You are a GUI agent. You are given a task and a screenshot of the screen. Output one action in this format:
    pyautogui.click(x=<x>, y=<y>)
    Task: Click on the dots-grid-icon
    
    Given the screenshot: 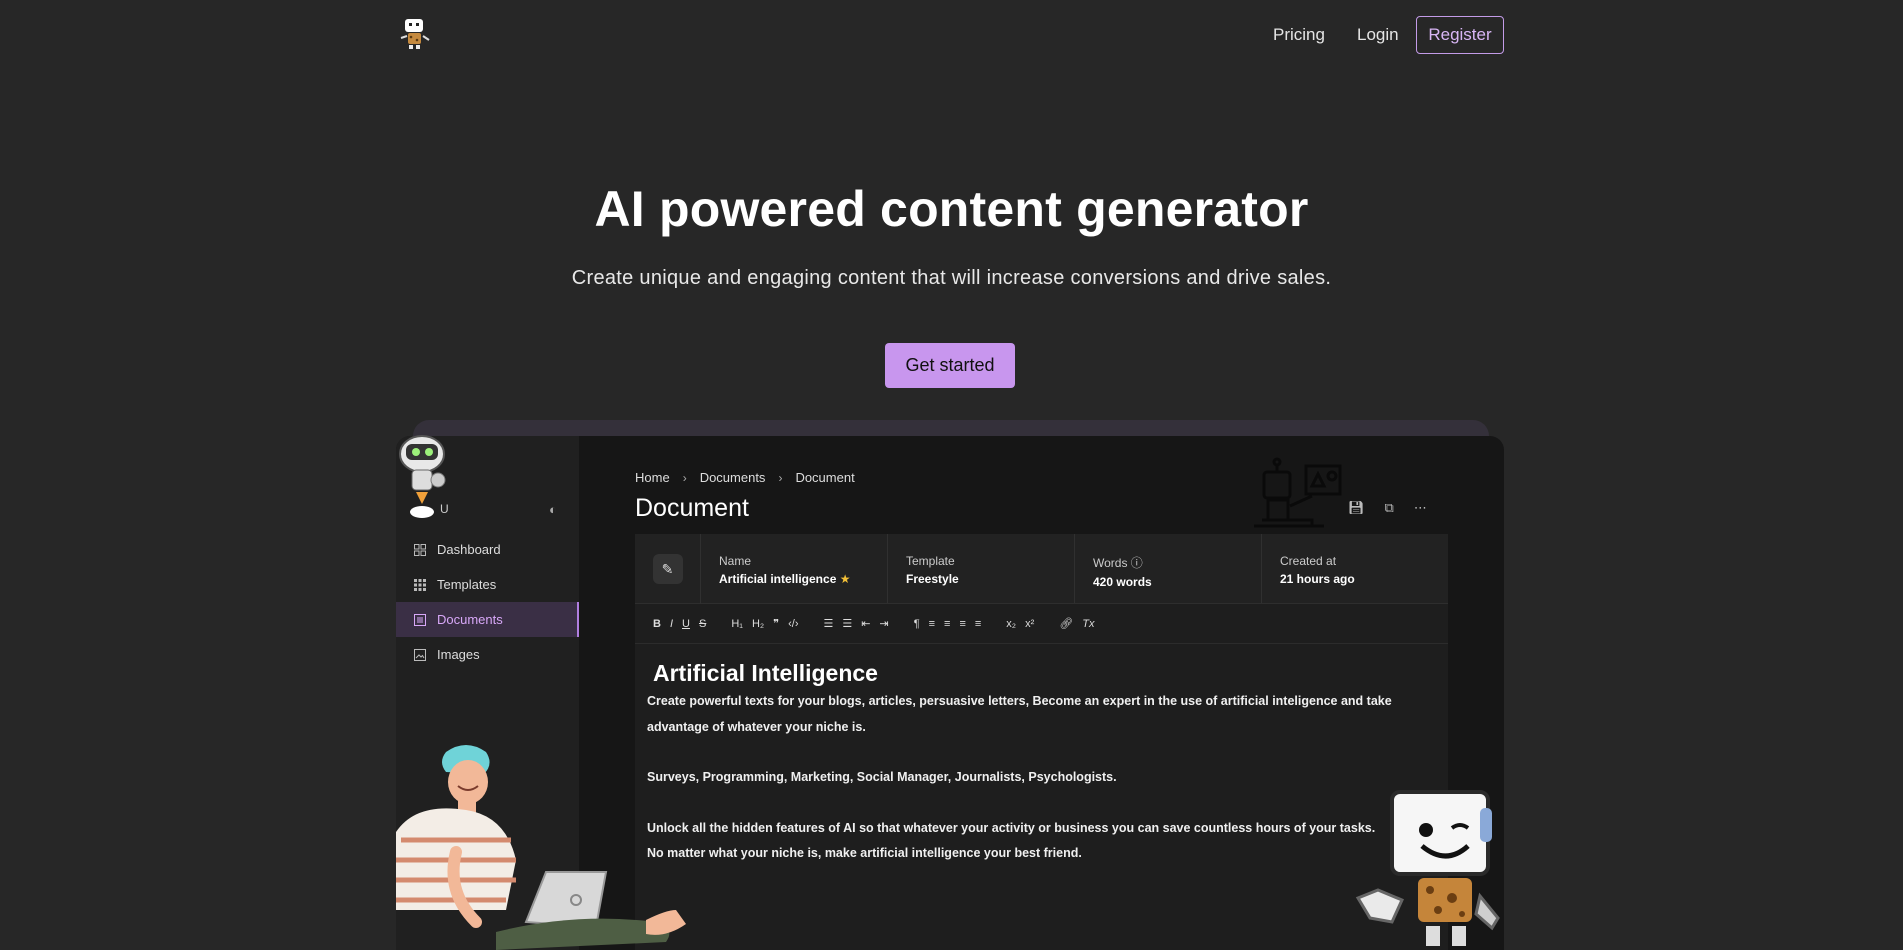 What is the action you would take?
    pyautogui.click(x=420, y=585)
    